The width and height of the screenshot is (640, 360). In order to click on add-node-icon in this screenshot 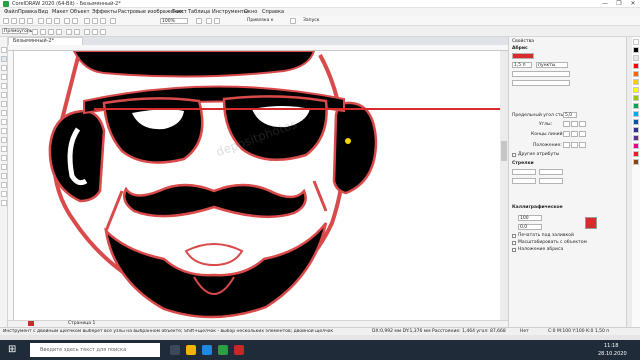, I will do `click(35, 32)`.